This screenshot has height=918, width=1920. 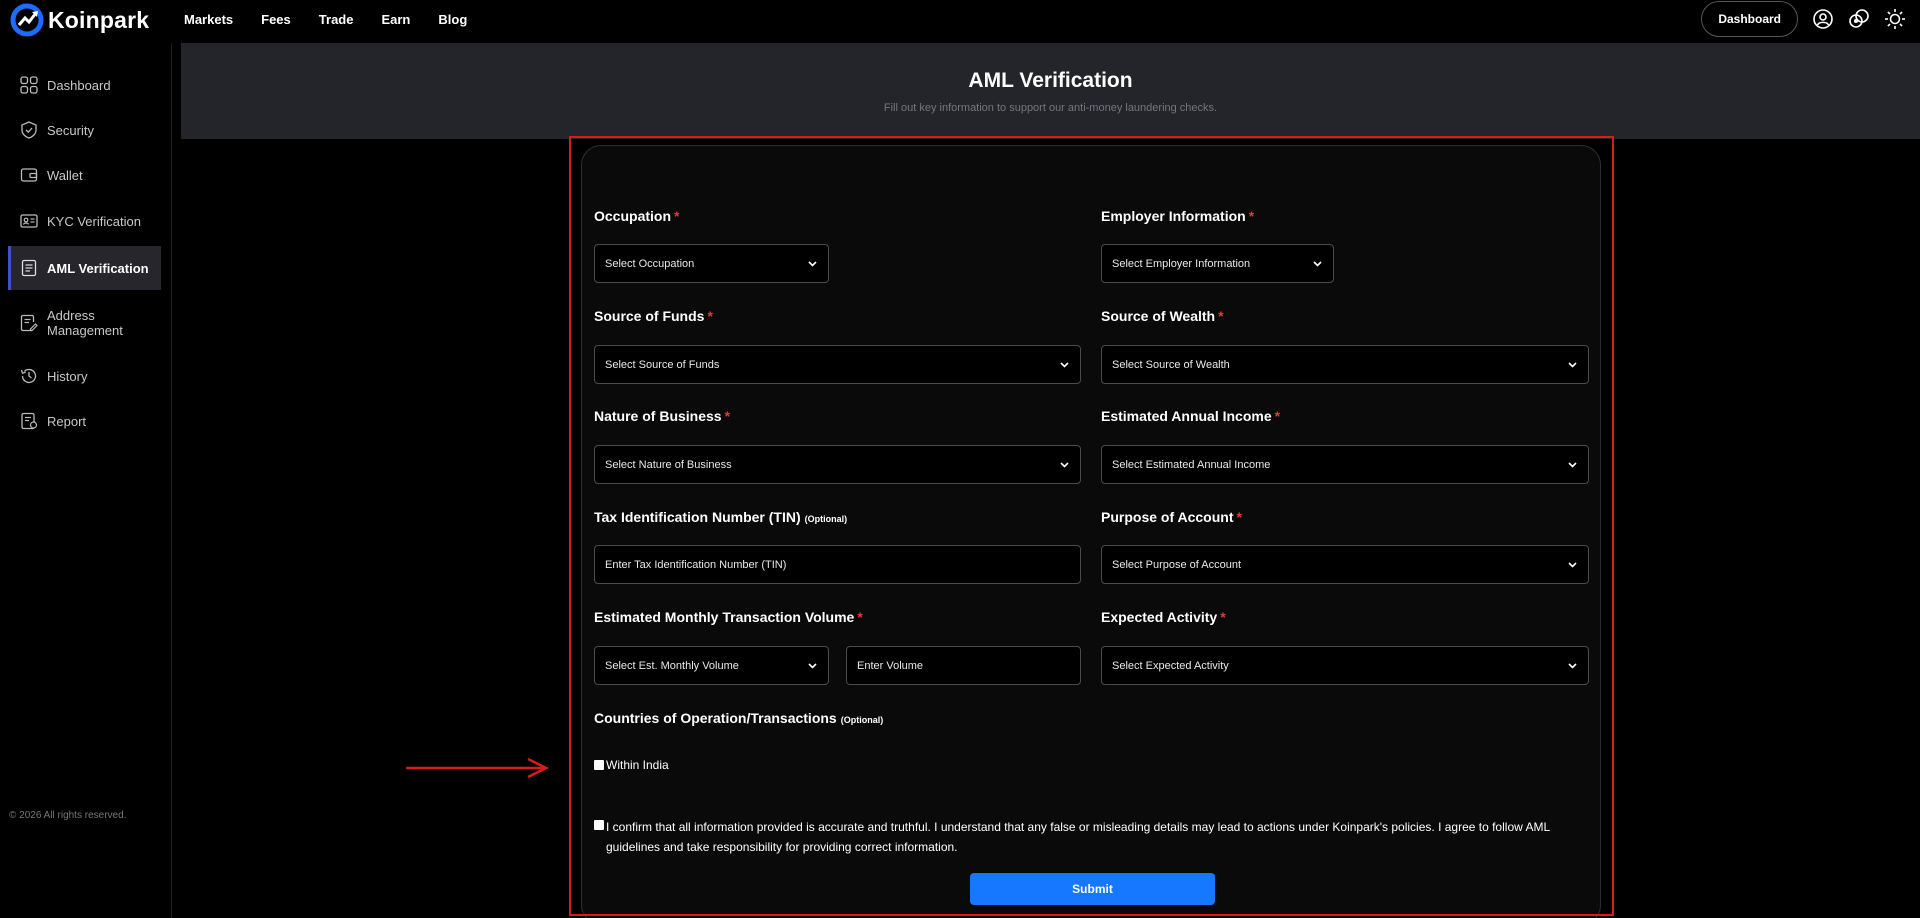 What do you see at coordinates (1823, 19) in the screenshot?
I see `user-icon` at bounding box center [1823, 19].